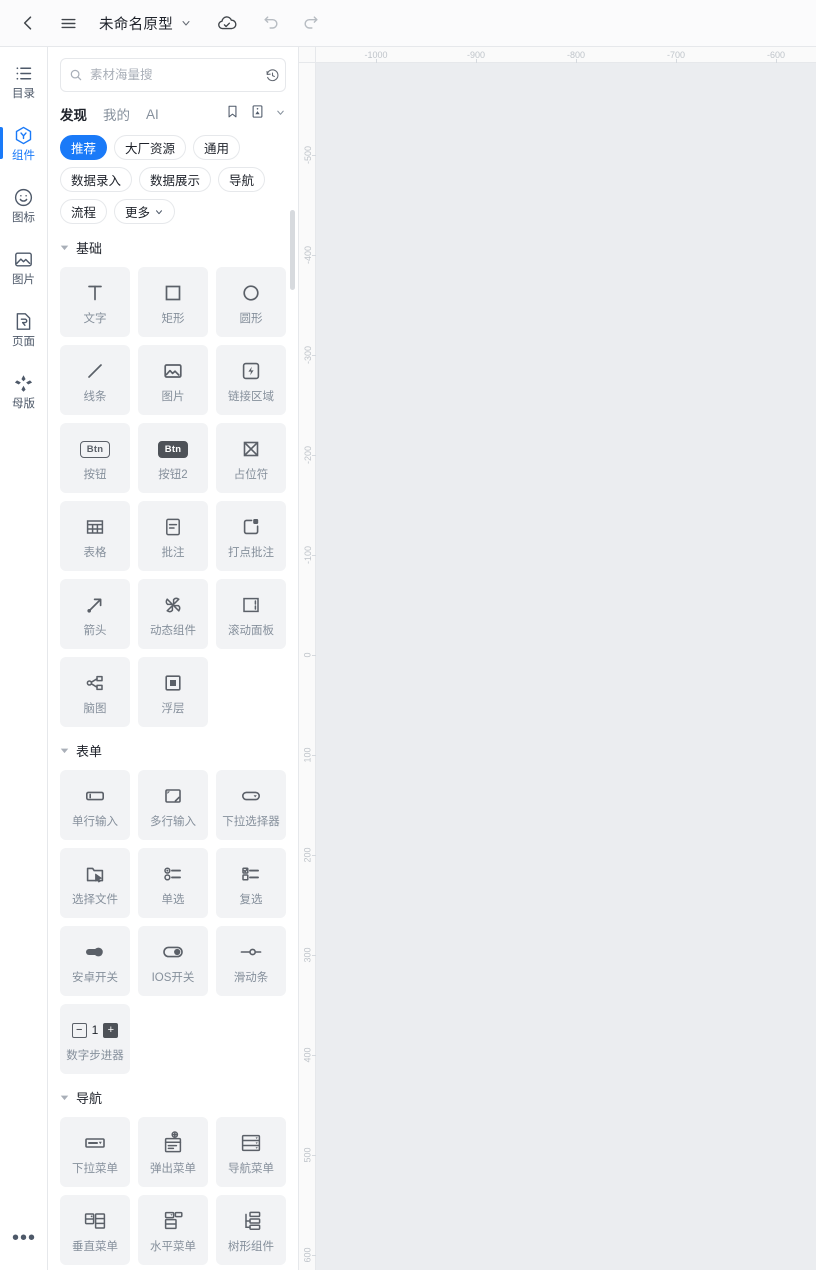 Image resolution: width=816 pixels, height=1270 pixels. I want to click on component-card-label: 按钮, so click(95, 475).